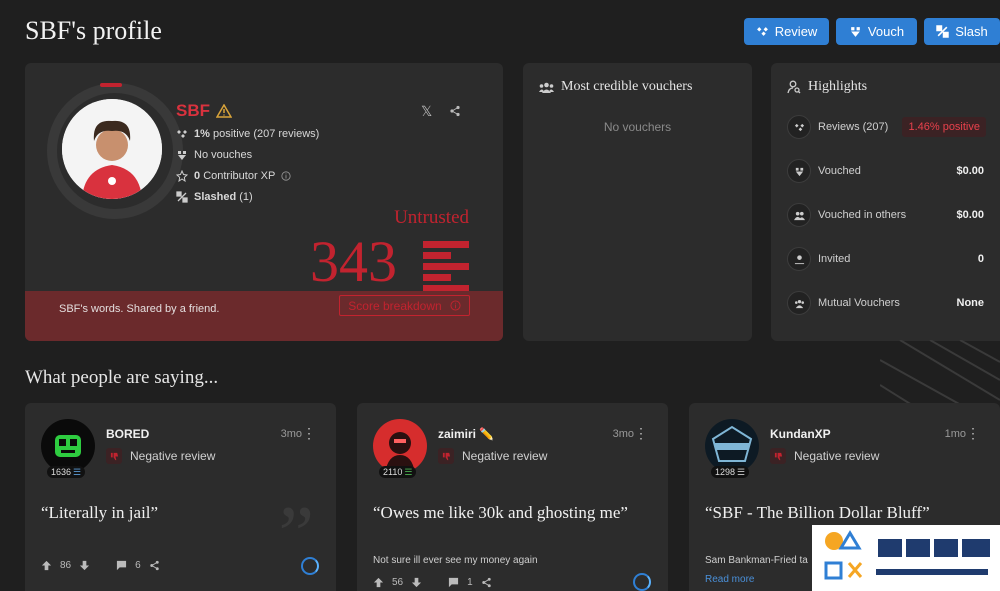 The width and height of the screenshot is (1000, 591). What do you see at coordinates (446, 268) in the screenshot?
I see `score-level-icon` at bounding box center [446, 268].